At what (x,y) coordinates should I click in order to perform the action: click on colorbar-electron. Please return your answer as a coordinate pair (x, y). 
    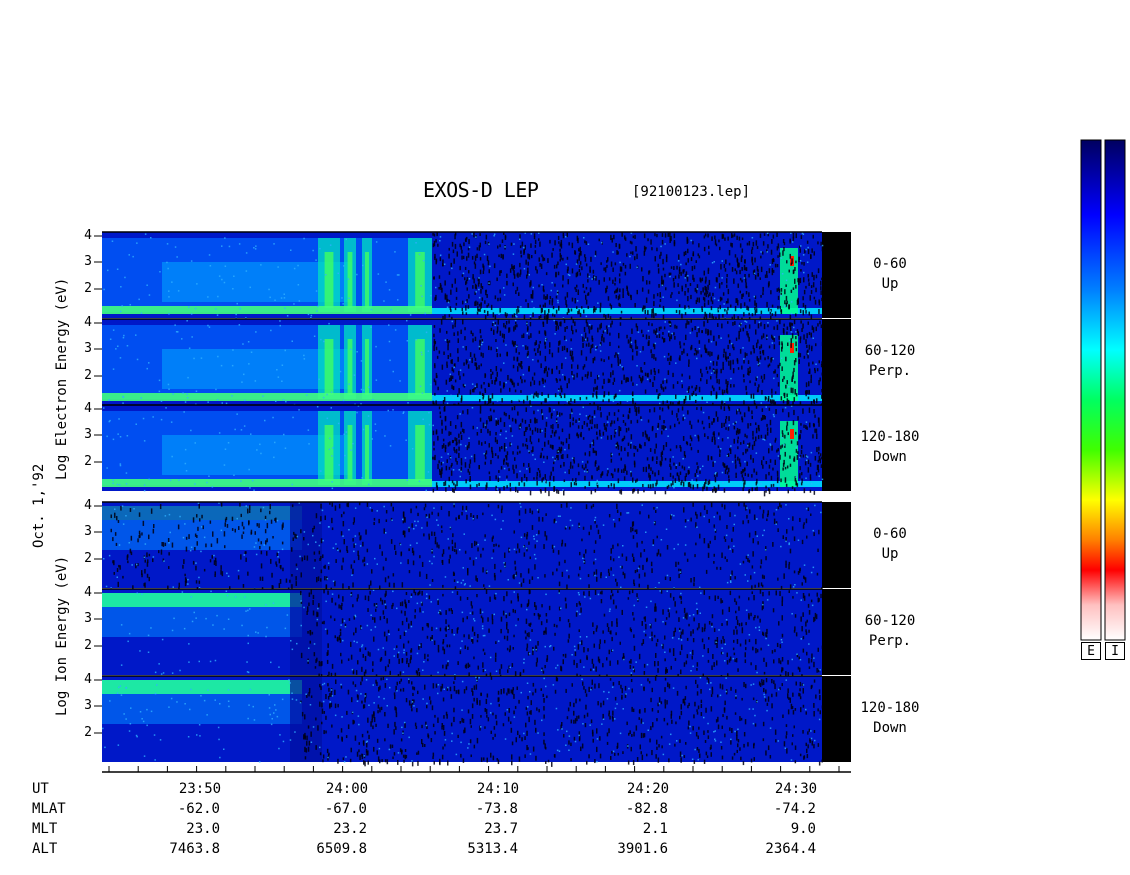
    Looking at the image, I should click on (1091, 390).